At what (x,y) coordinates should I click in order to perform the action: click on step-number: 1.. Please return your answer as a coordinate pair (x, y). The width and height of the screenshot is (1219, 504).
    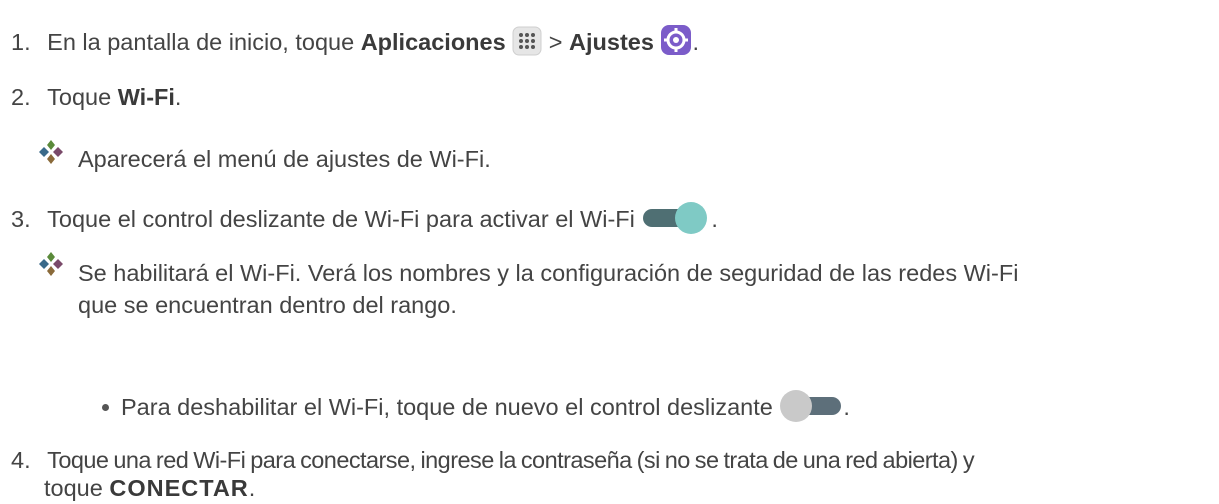
    Looking at the image, I should click on (21, 42).